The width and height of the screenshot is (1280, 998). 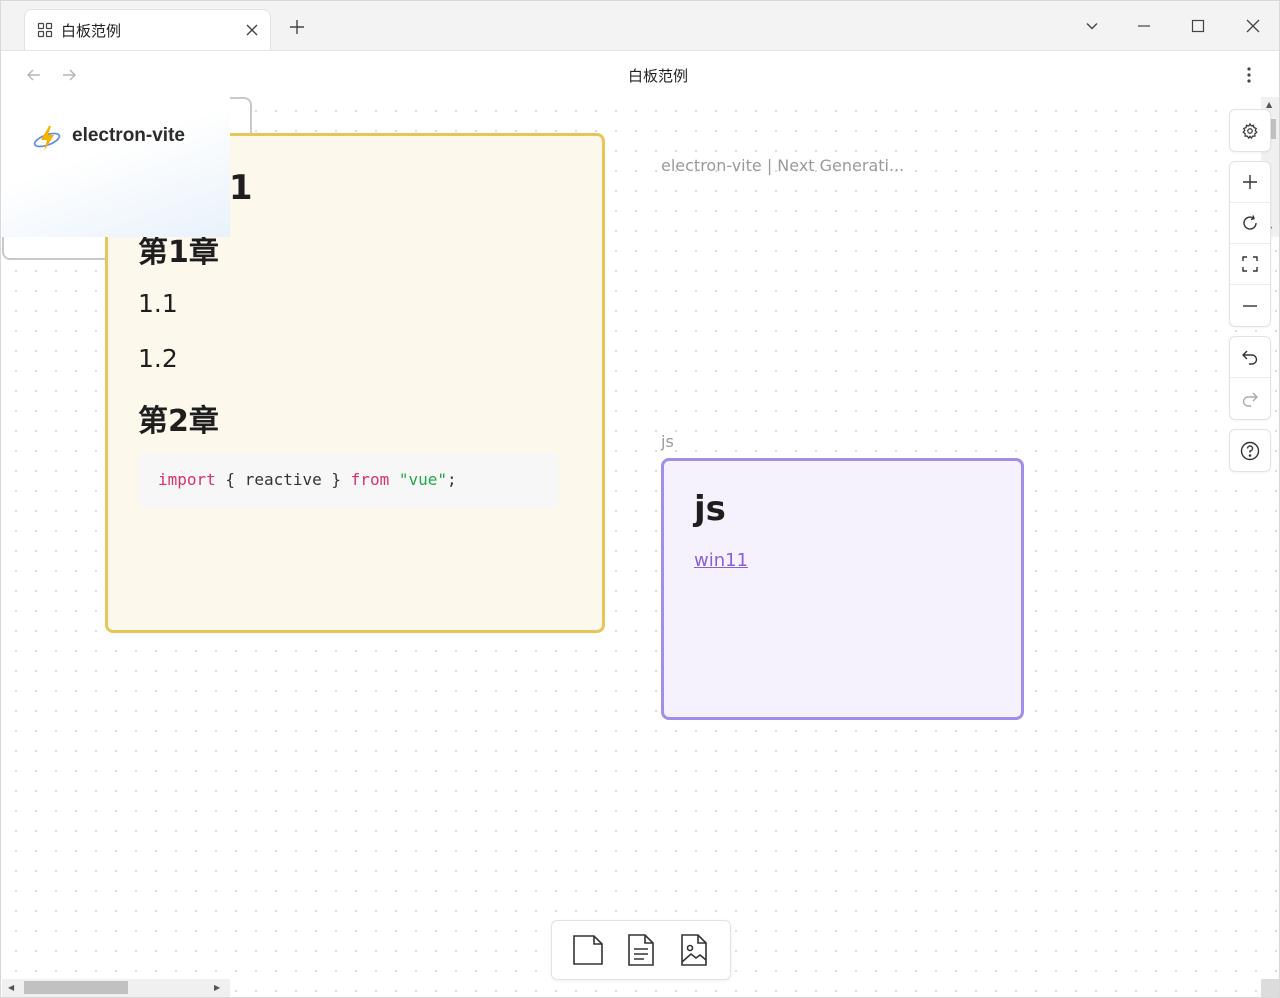 I want to click on reset-zoom-button, so click(x=1250, y=223).